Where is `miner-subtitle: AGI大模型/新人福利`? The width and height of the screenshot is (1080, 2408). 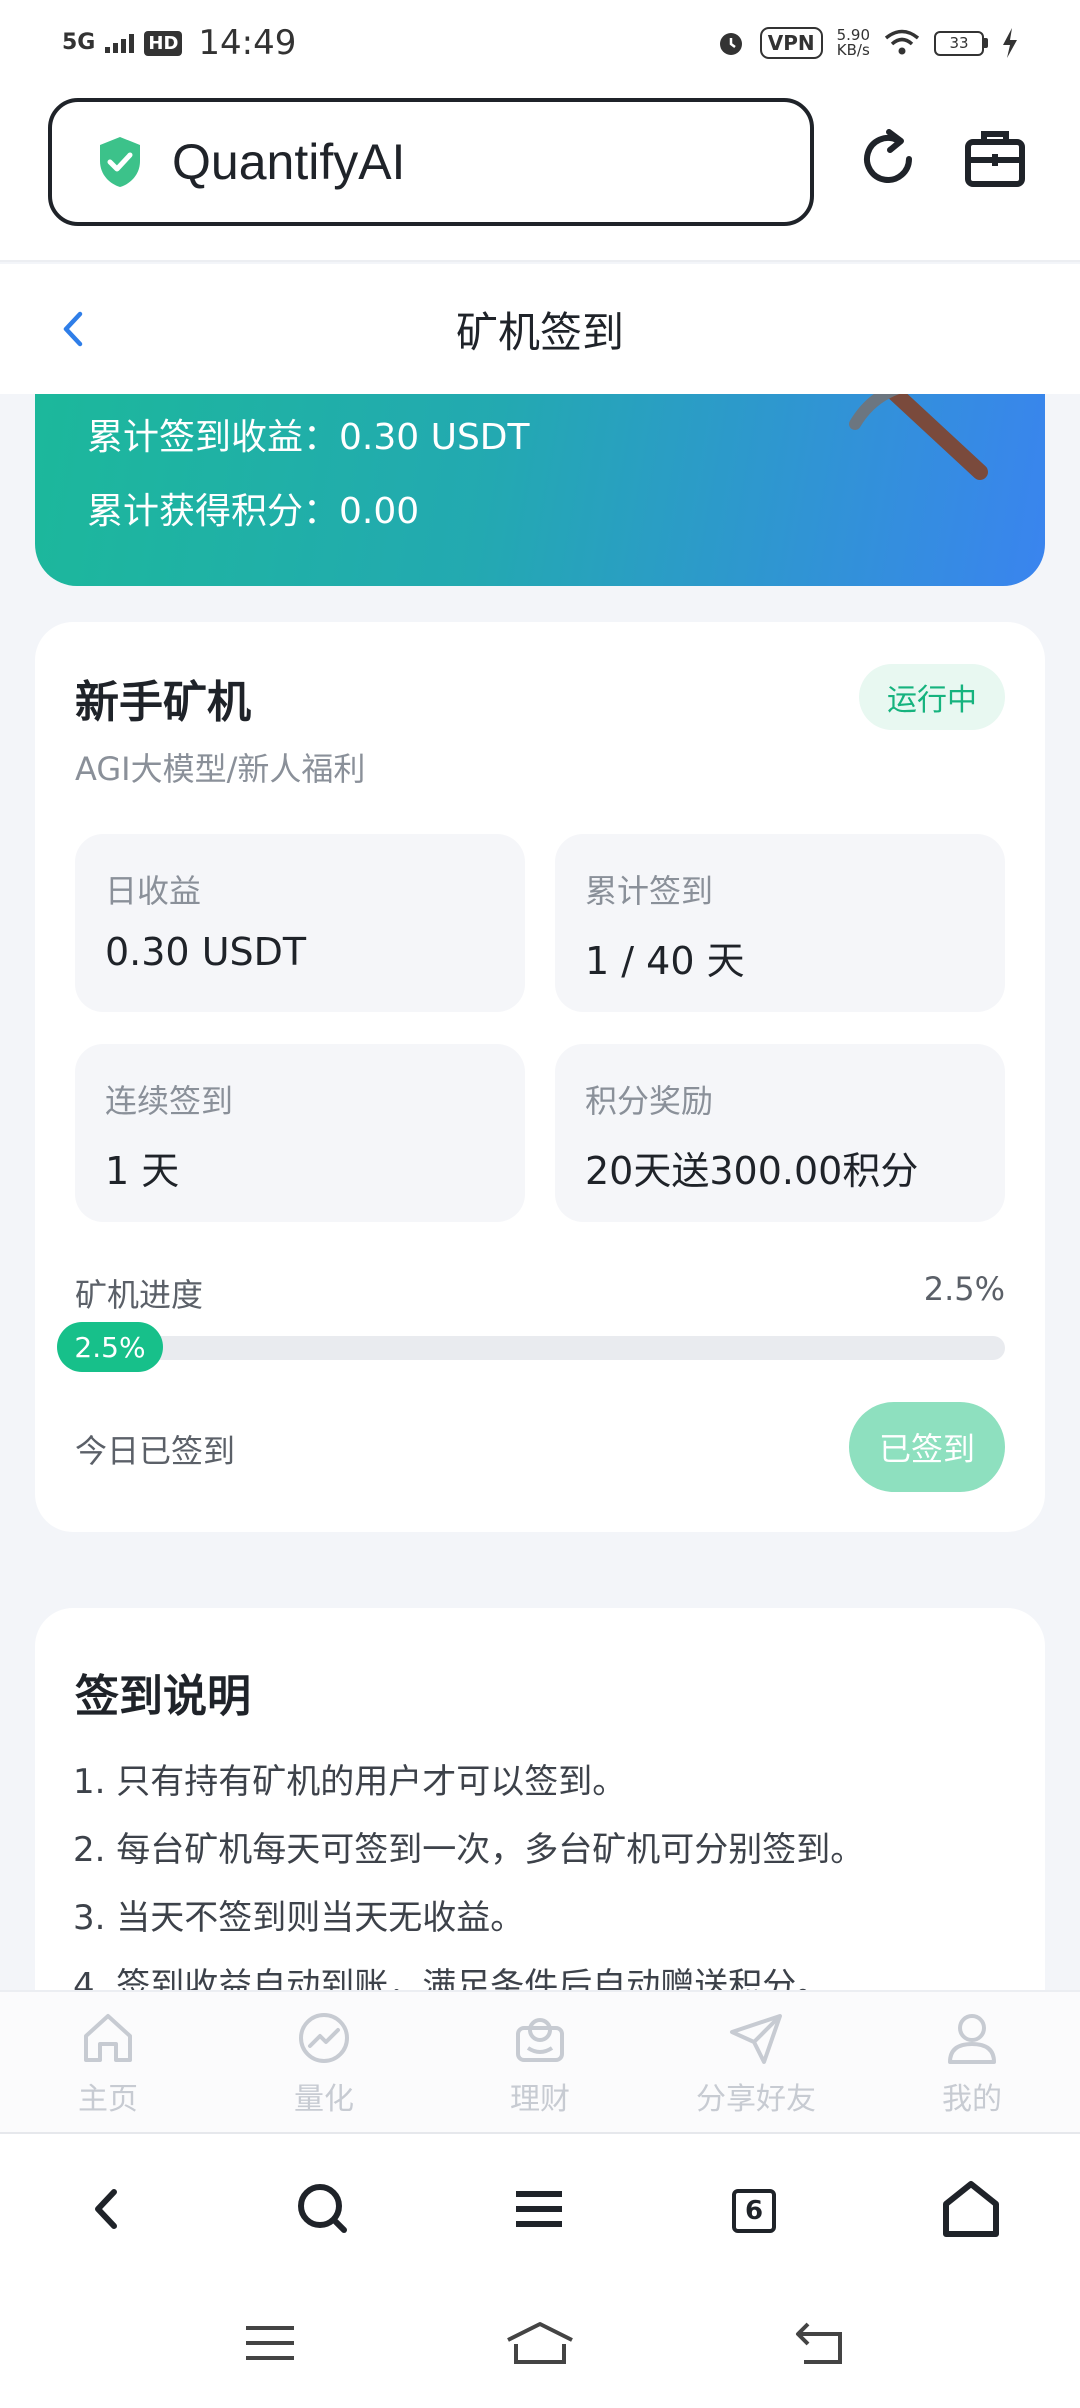 miner-subtitle: AGI大模型/新人福利 is located at coordinates (220, 769).